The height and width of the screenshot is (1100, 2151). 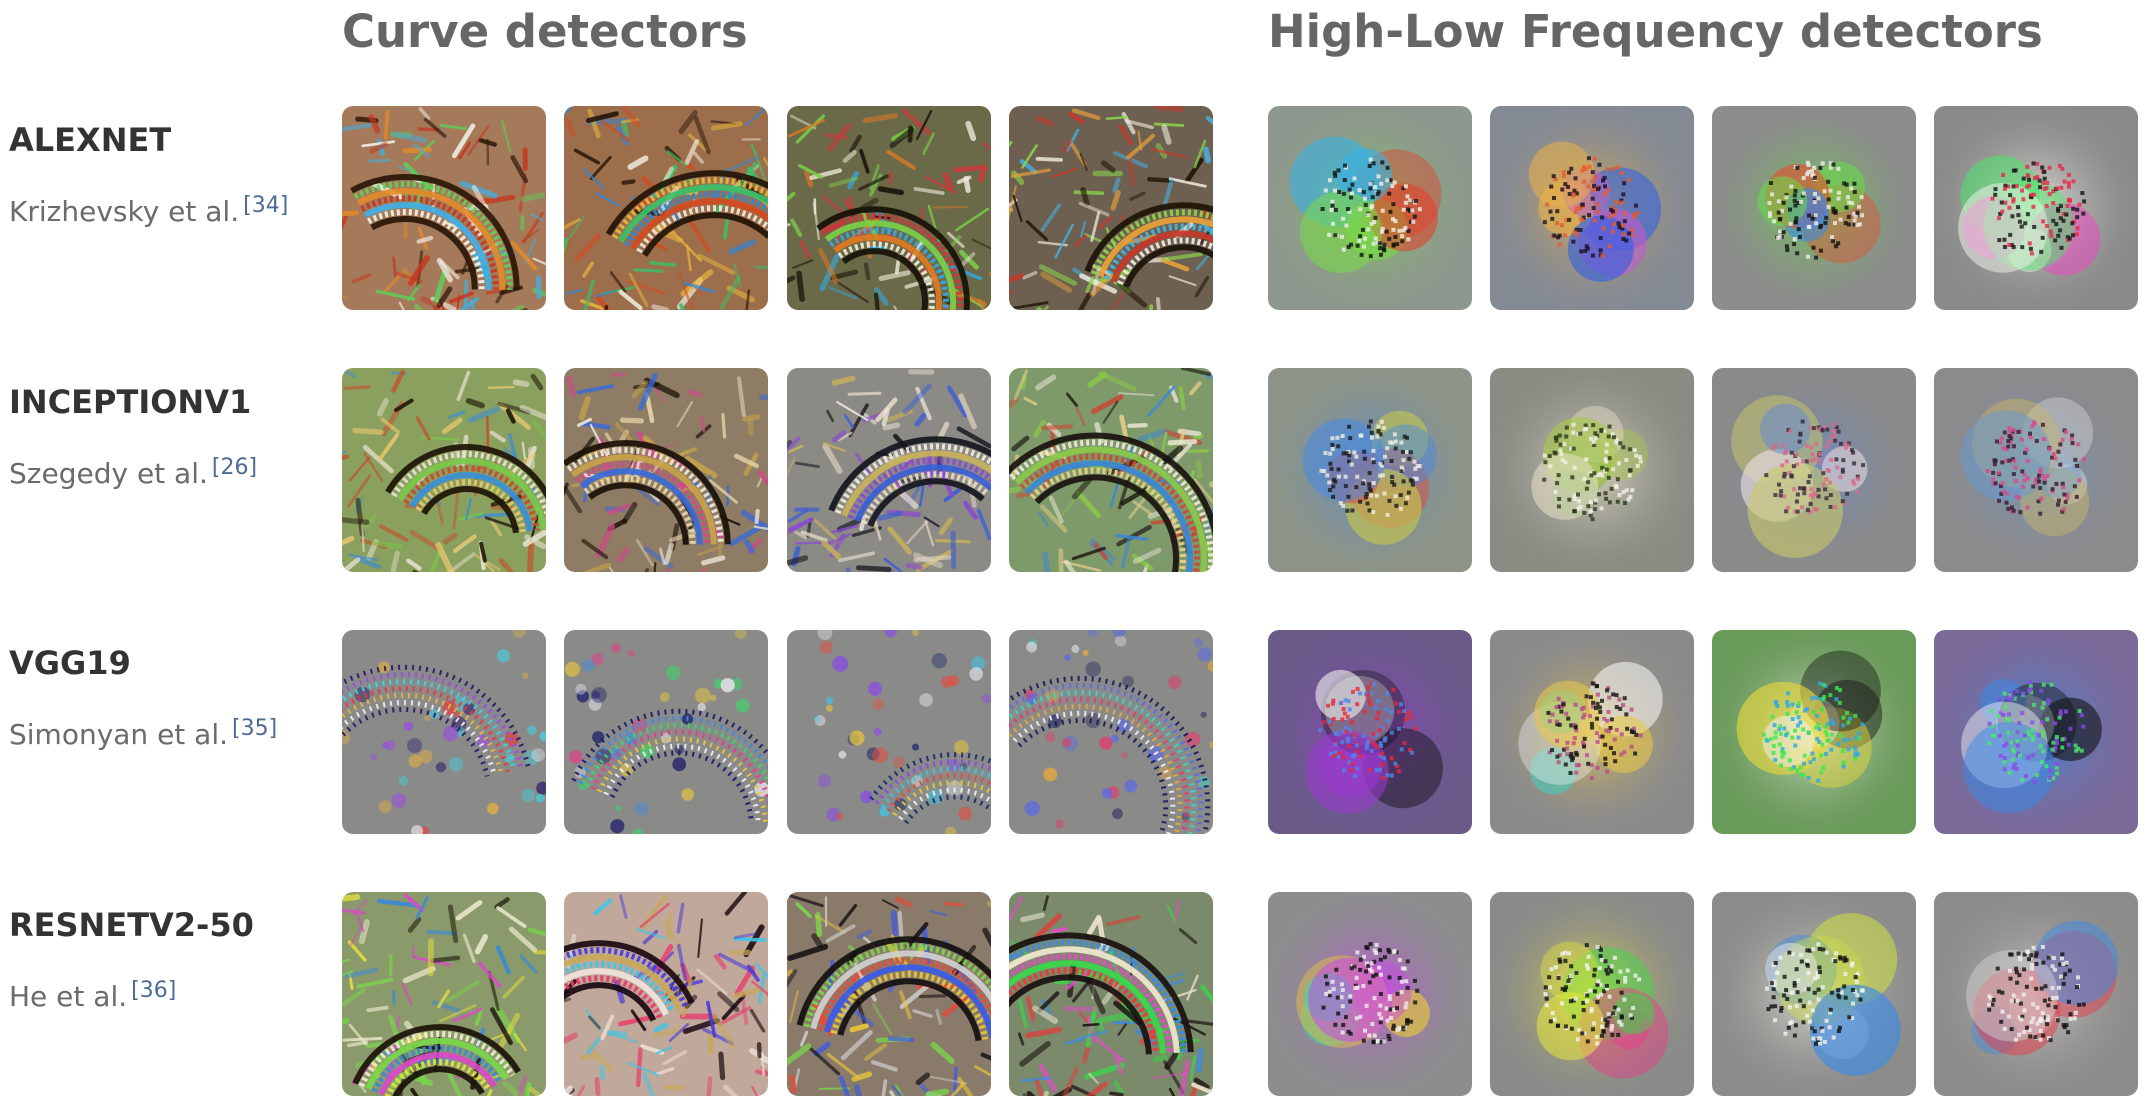 I want to click on model-citation: He et al. [36], so click(x=169, y=994).